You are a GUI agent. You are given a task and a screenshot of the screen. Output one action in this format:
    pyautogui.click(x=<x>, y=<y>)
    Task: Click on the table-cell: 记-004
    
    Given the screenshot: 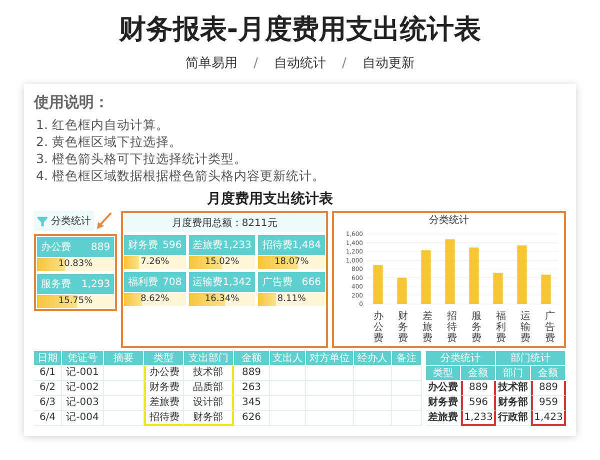 What is the action you would take?
    pyautogui.click(x=83, y=418)
    